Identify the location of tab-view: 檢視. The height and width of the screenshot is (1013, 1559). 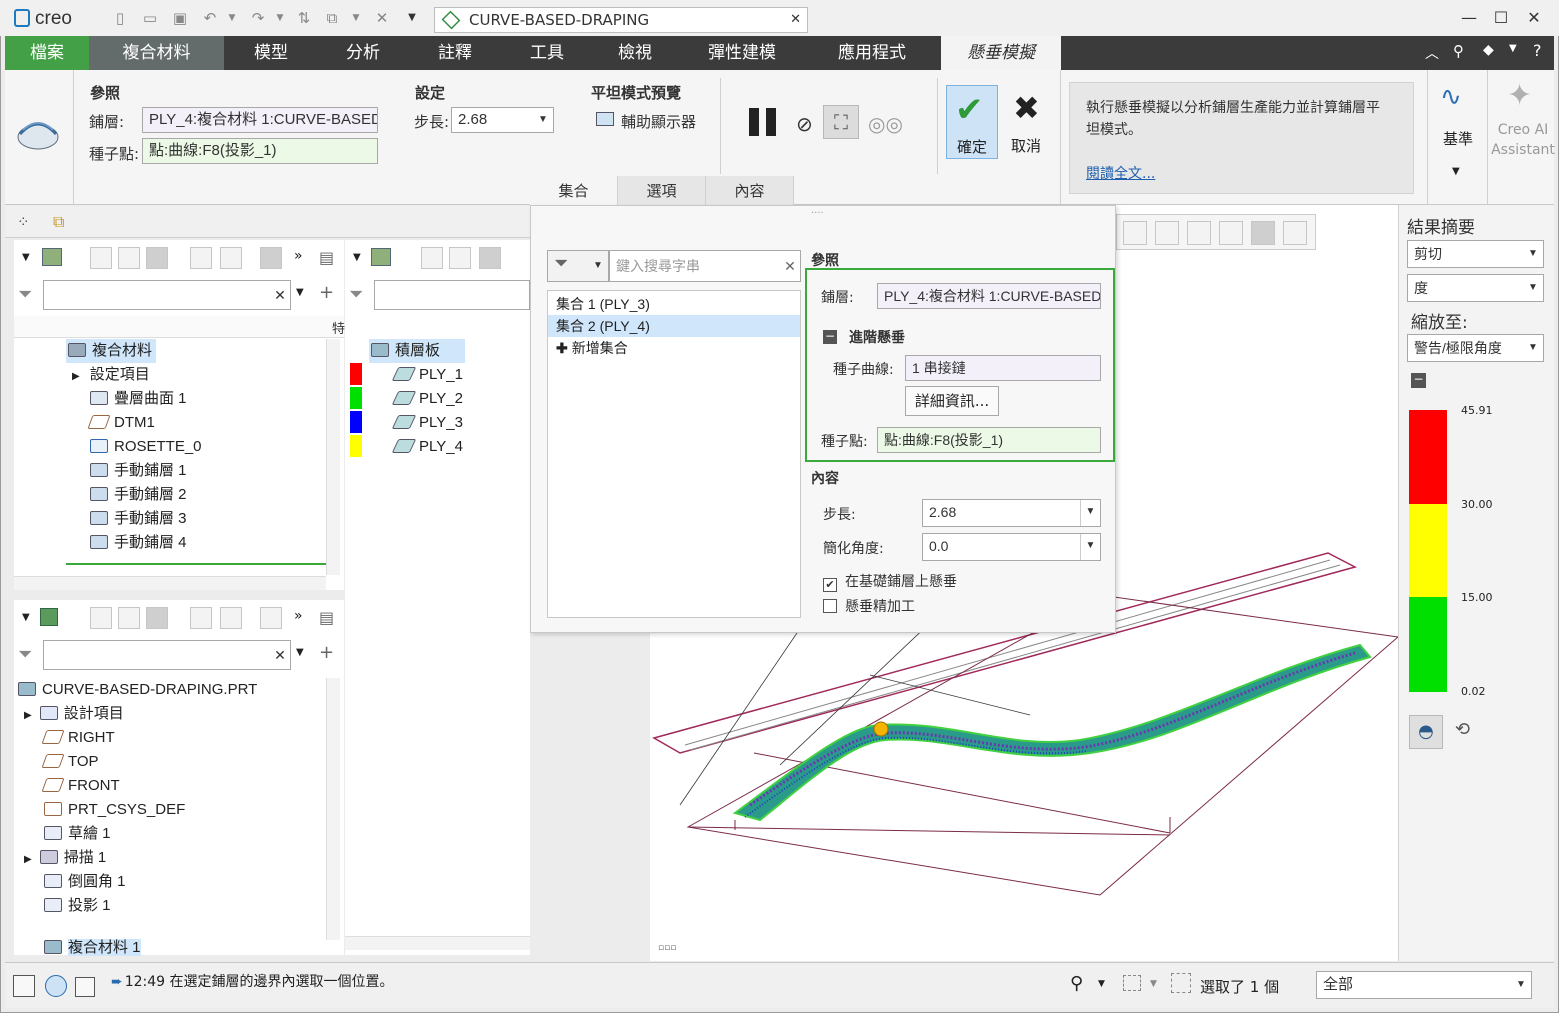
(635, 53).